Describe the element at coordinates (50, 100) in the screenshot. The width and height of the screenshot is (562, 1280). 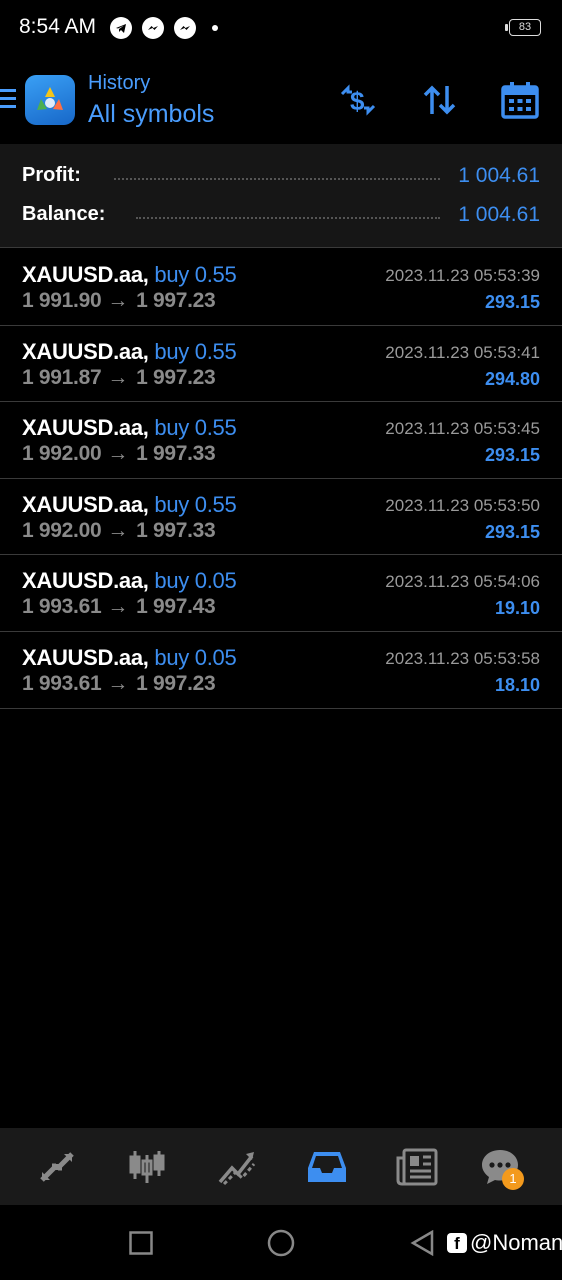
I see `app-logo` at that location.